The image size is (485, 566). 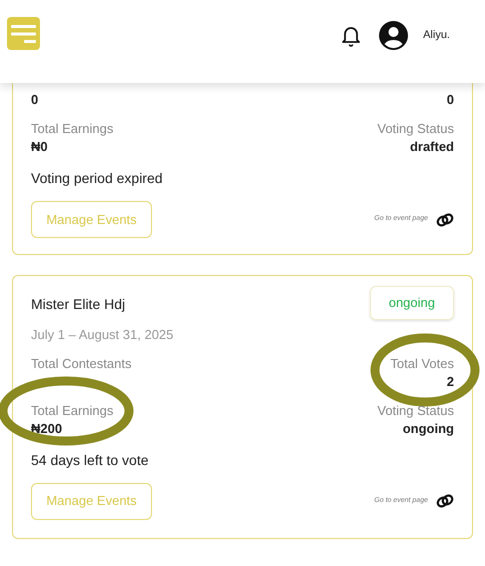 What do you see at coordinates (412, 303) in the screenshot?
I see `status-badge: ongoing` at bounding box center [412, 303].